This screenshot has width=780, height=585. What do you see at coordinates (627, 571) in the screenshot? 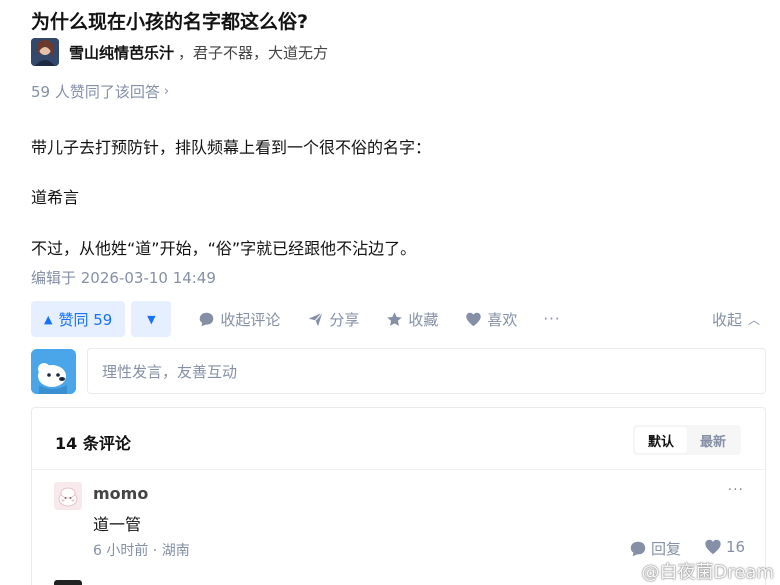
I see `weibo-logo-icon` at bounding box center [627, 571].